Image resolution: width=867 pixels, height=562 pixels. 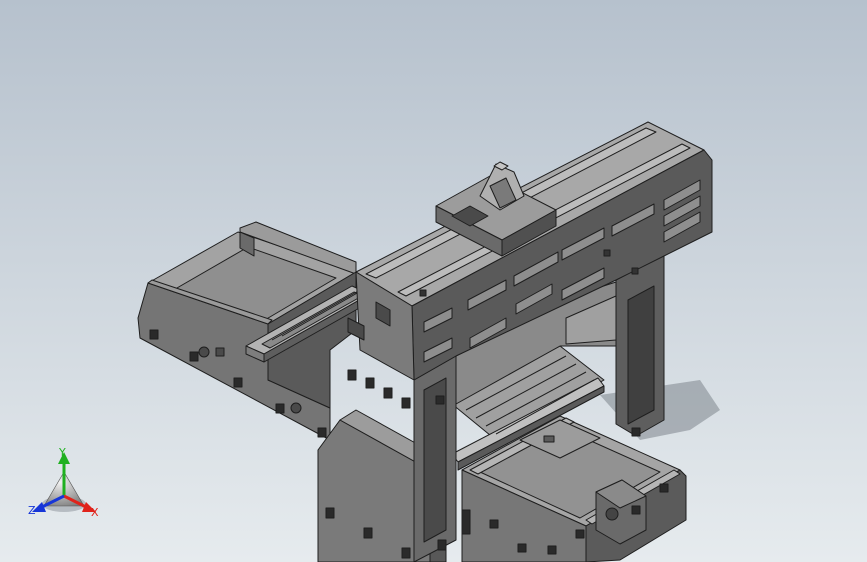 What do you see at coordinates (62, 452) in the screenshot?
I see `y-axis-label: Y` at bounding box center [62, 452].